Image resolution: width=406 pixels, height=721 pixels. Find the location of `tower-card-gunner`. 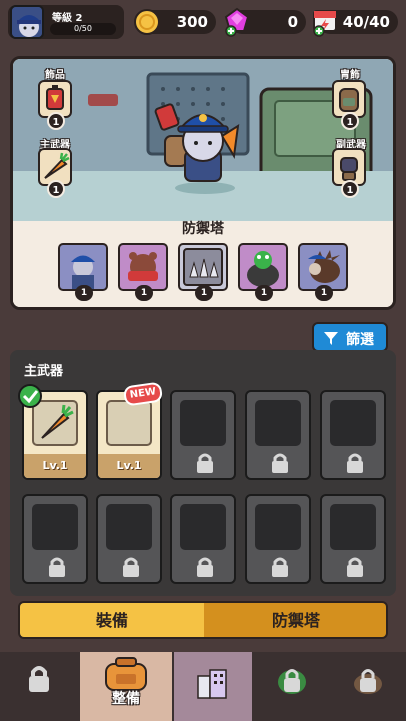

tower-card-gunner is located at coordinates (83, 267).